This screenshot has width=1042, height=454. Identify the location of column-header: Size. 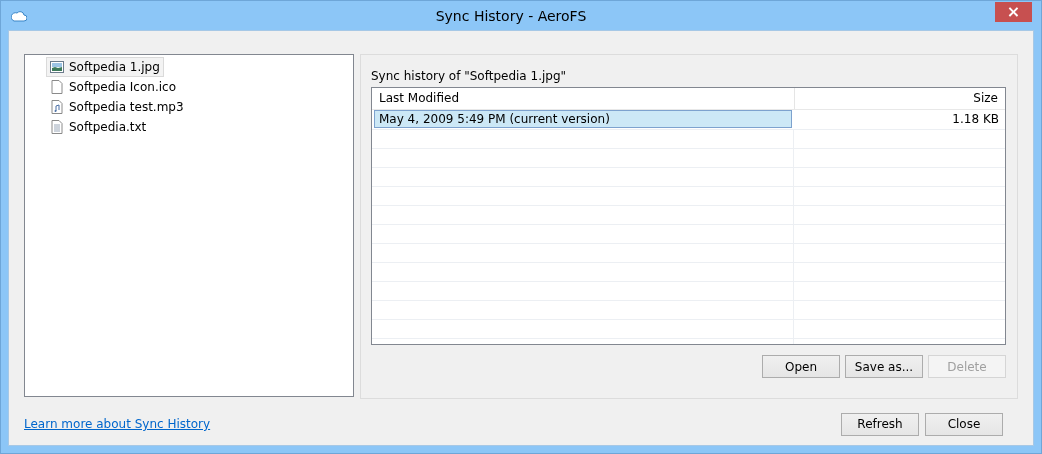
(899, 98).